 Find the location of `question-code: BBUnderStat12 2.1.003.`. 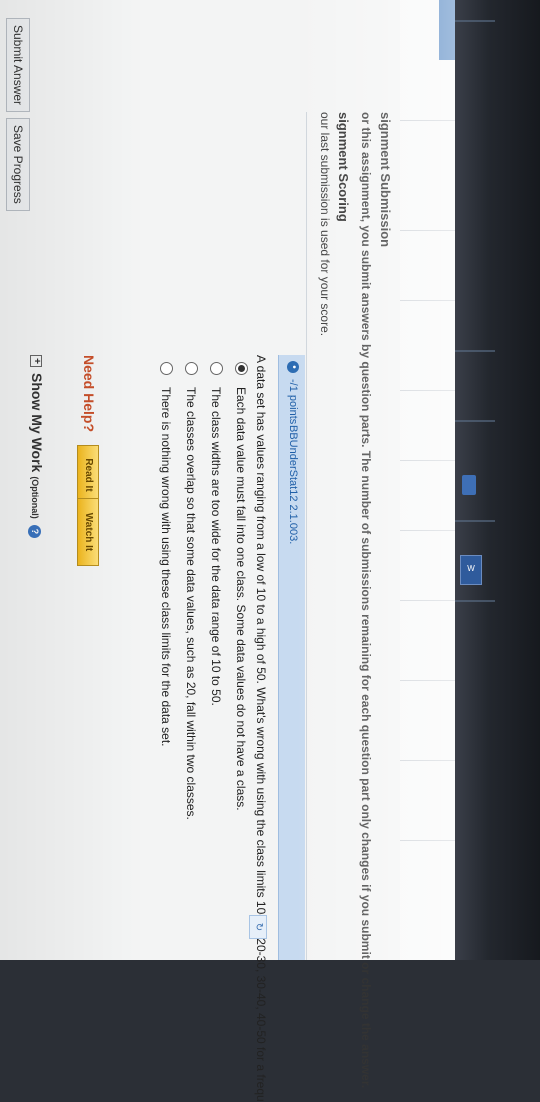

question-code: BBUnderStat12 2.1.003. is located at coordinates (293, 484).